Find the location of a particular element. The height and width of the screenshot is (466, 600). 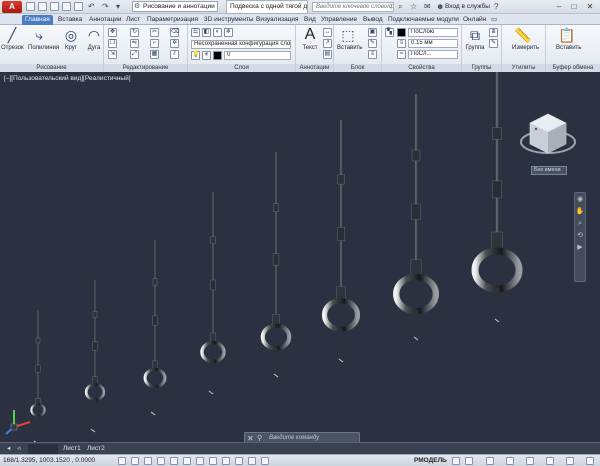

lock-icon is located at coordinates (530, 461).